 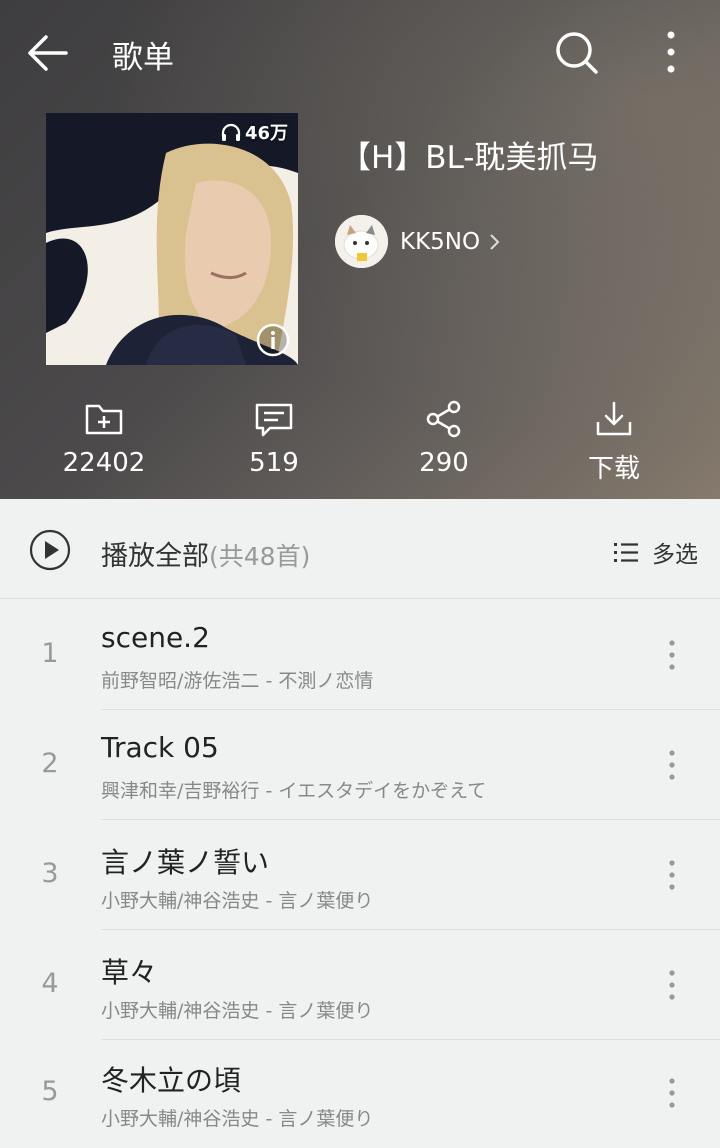 I want to click on creator-link: KK5NO, so click(x=418, y=241).